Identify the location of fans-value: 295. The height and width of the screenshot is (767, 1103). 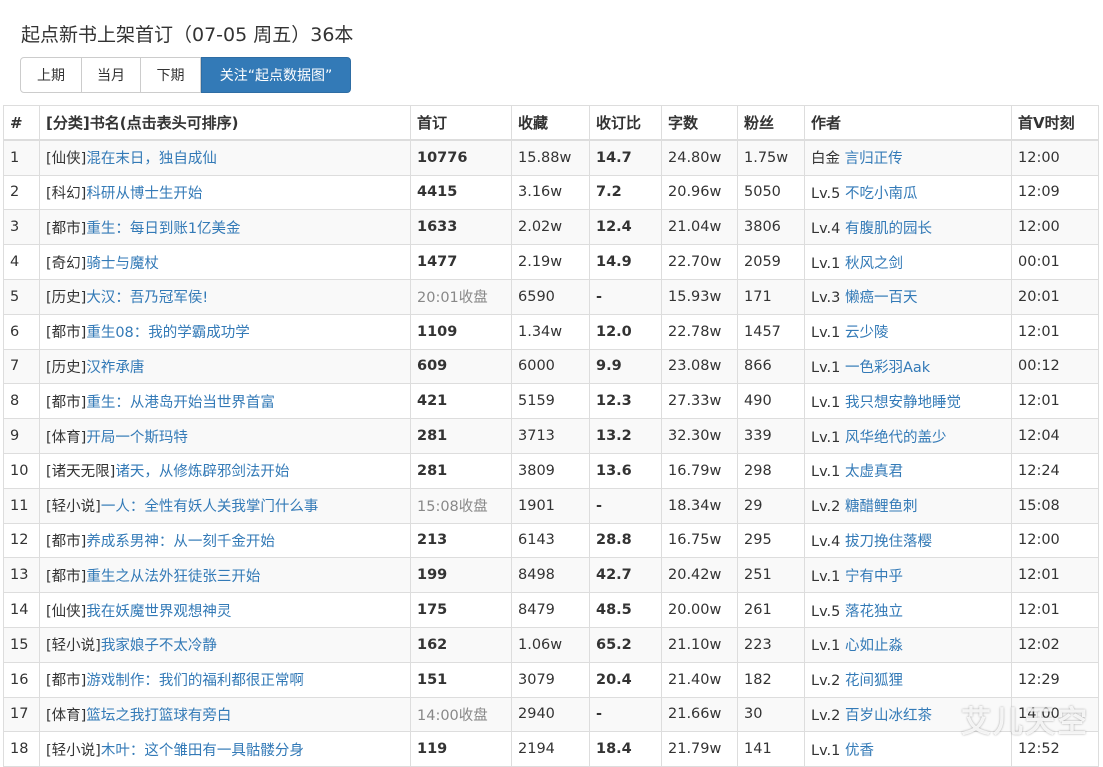
(771, 540).